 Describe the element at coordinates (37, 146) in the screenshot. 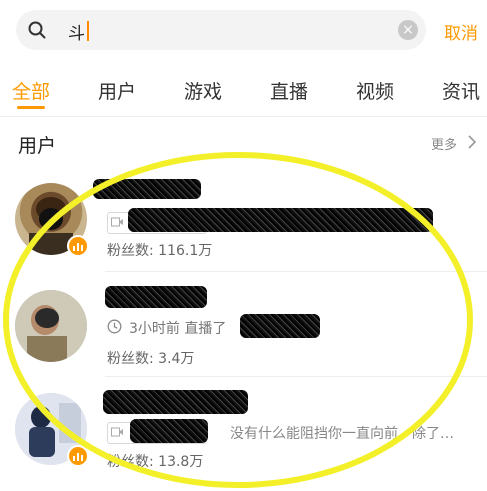

I see `section-title: 用户` at that location.